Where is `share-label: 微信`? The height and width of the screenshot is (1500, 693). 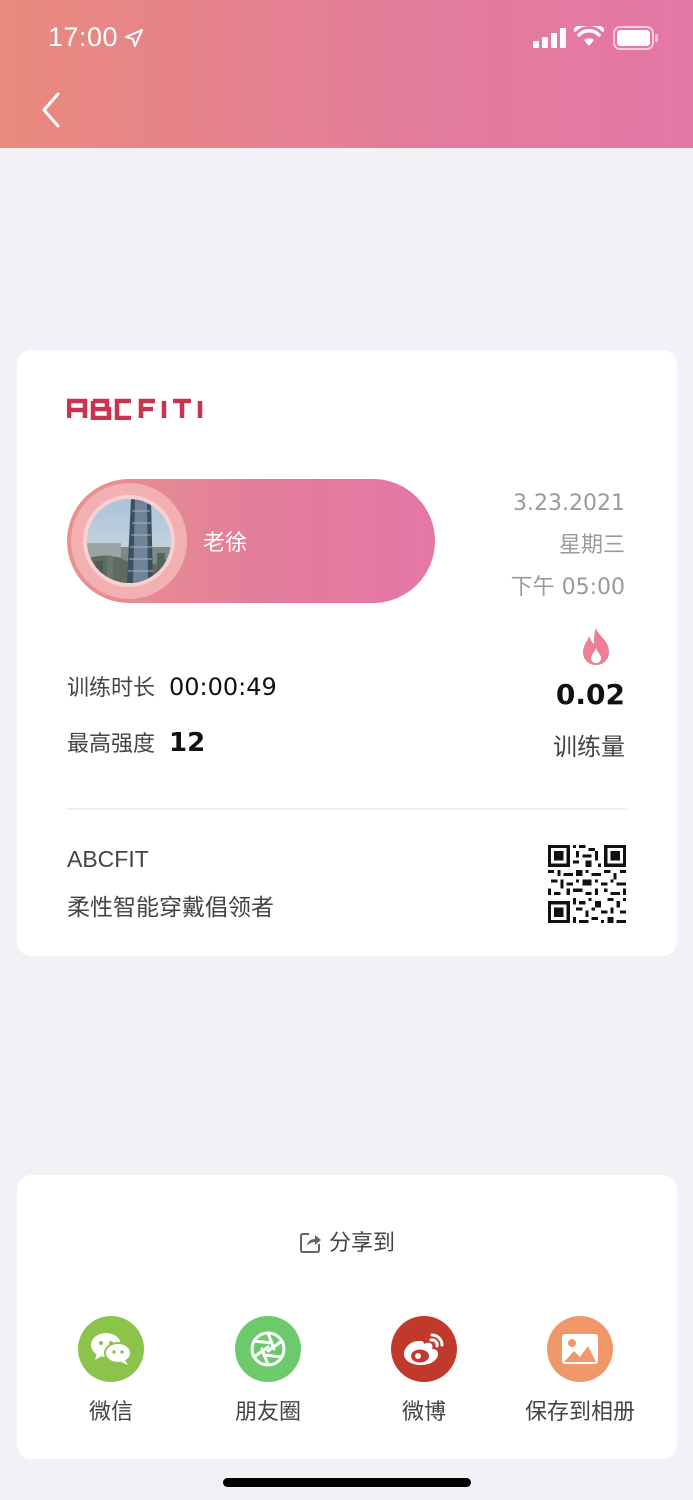 share-label: 微信 is located at coordinates (110, 1412).